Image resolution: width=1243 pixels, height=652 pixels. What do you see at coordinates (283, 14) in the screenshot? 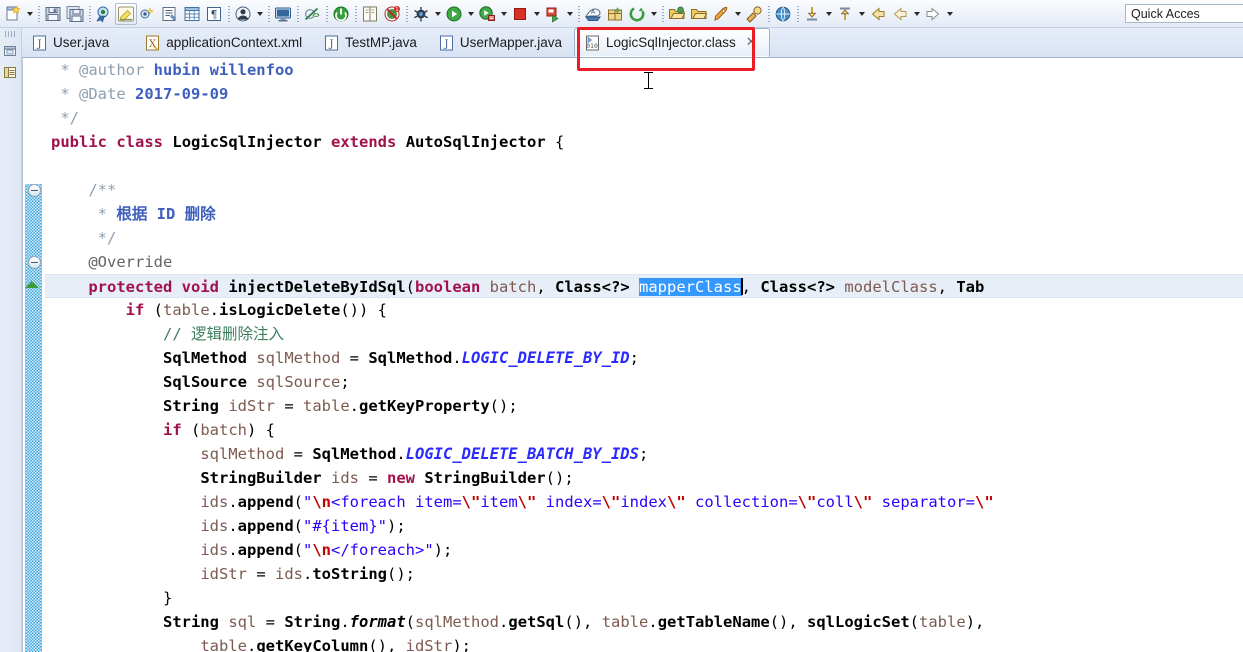
I see `console-icon` at bounding box center [283, 14].